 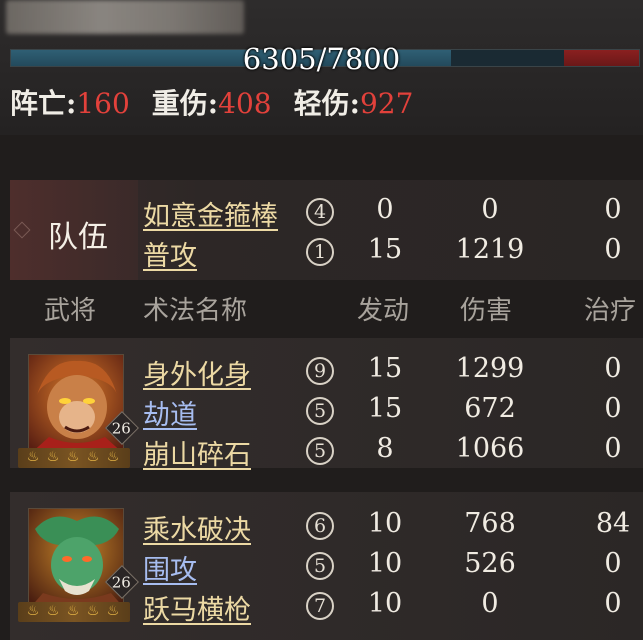 I want to click on skill-grade: 9, so click(x=320, y=371).